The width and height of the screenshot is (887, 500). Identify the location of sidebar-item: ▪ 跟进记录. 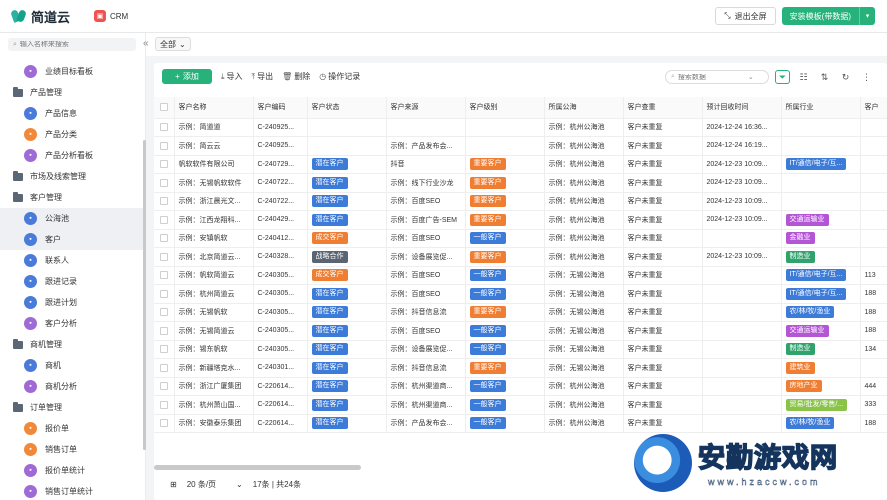
(72, 281).